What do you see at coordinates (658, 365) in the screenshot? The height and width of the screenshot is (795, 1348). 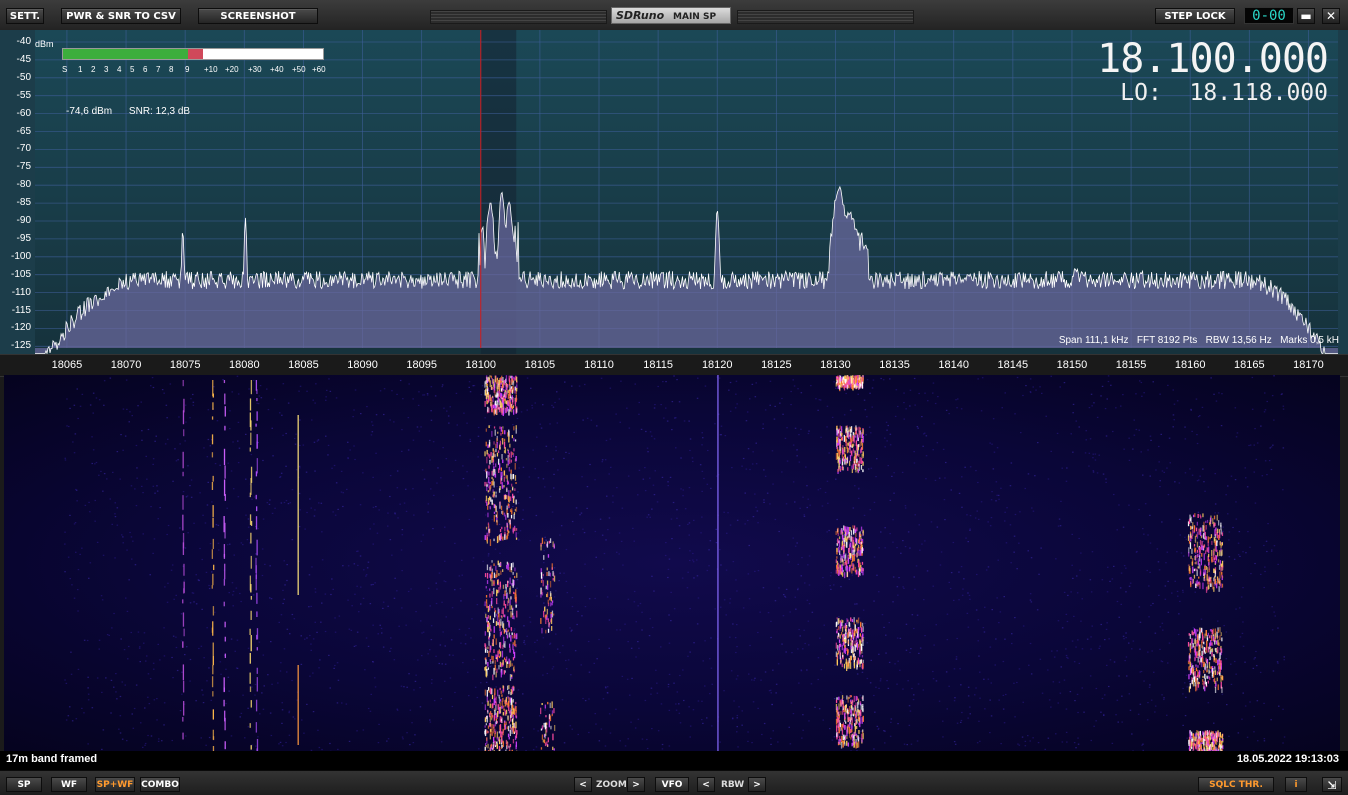 I see `frequency-tick-label: 18115` at bounding box center [658, 365].